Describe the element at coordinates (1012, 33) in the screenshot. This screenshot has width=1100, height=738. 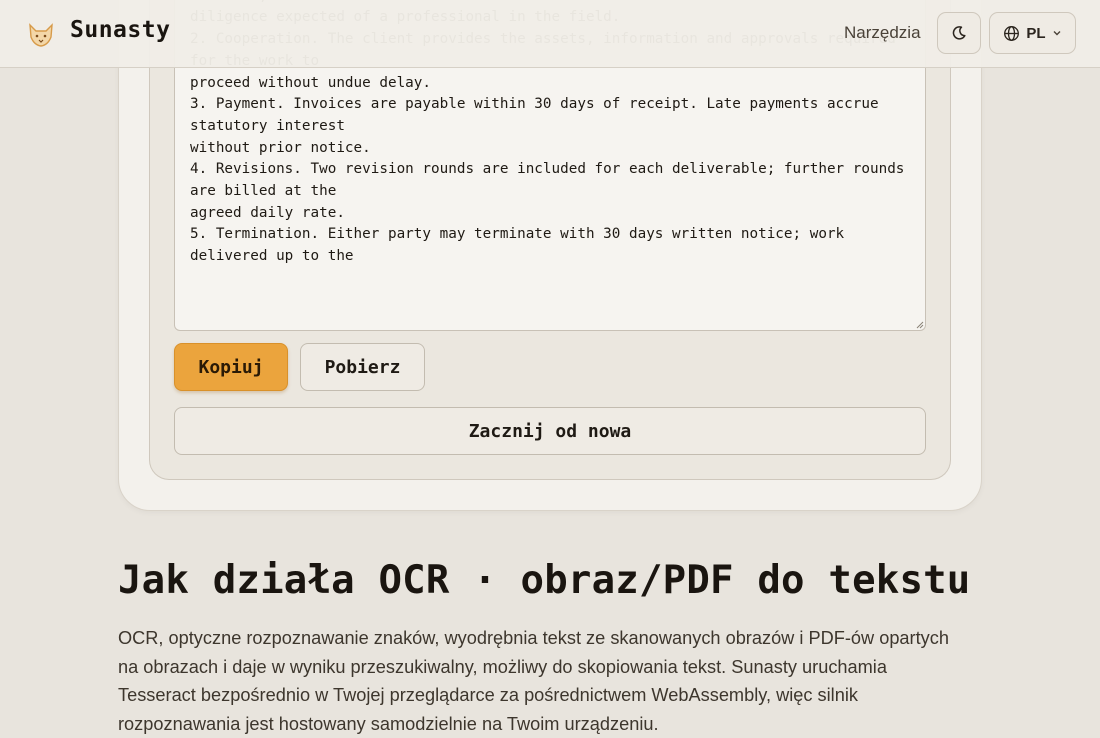
I see `globe-icon` at that location.